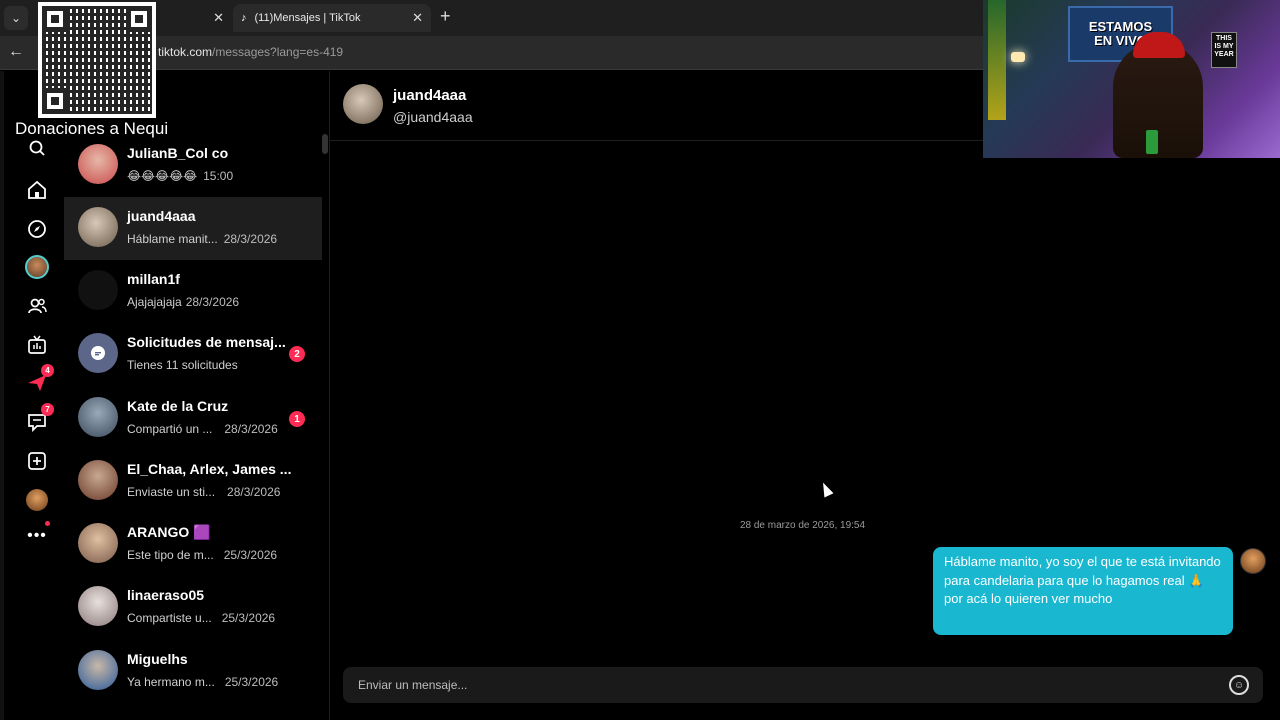 The image size is (1280, 720). Describe the element at coordinates (154, 302) in the screenshot. I see `preview-text: Ajajajajaja` at that location.